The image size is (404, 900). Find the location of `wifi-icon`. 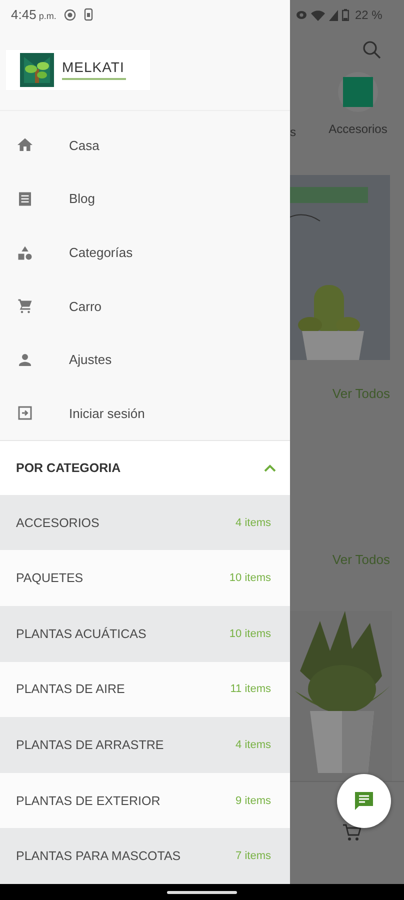

wifi-icon is located at coordinates (318, 15).